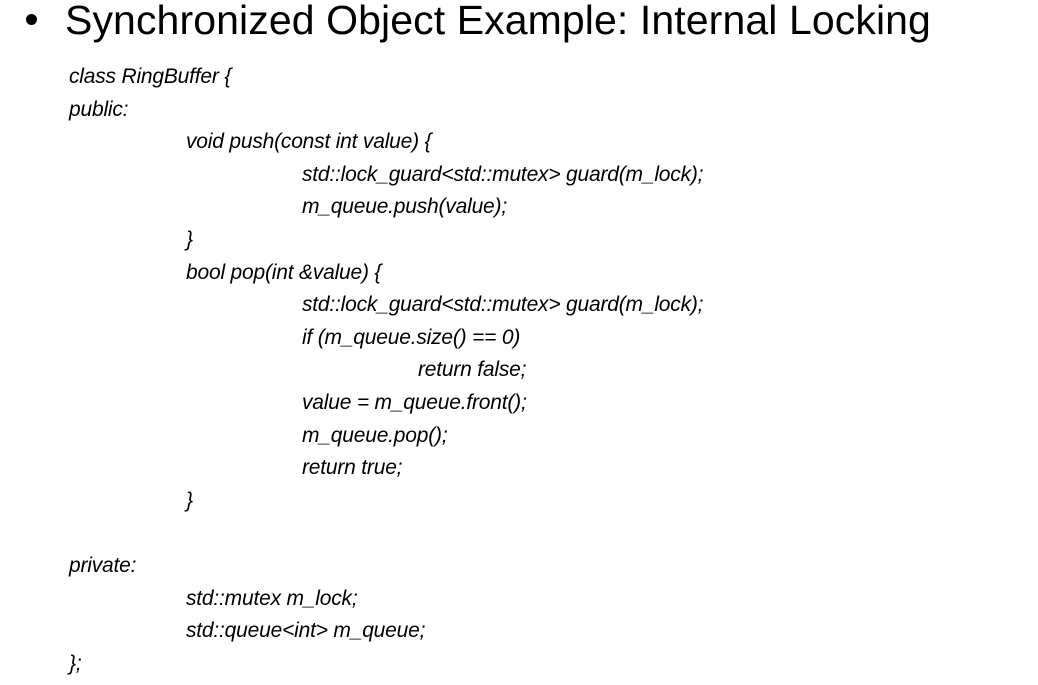 Image resolution: width=1038 pixels, height=685 pixels. What do you see at coordinates (404, 207) in the screenshot?
I see `code-line: m_queue.push(value);` at bounding box center [404, 207].